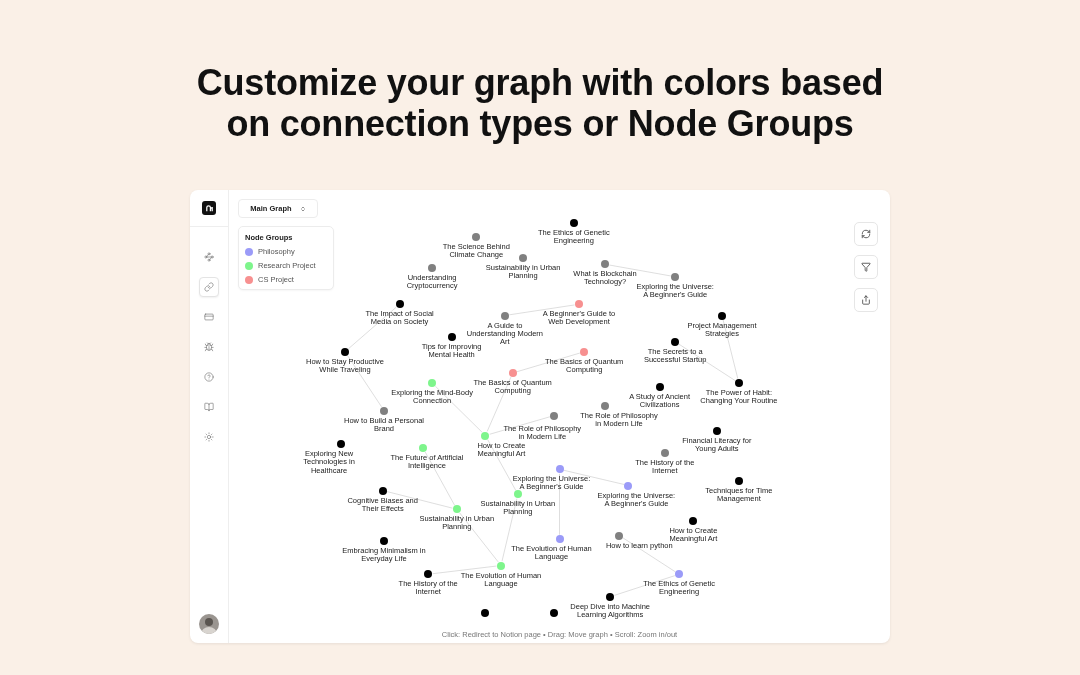 This screenshot has width=1080, height=675. Describe the element at coordinates (209, 347) in the screenshot. I see `bug-icon` at that location.